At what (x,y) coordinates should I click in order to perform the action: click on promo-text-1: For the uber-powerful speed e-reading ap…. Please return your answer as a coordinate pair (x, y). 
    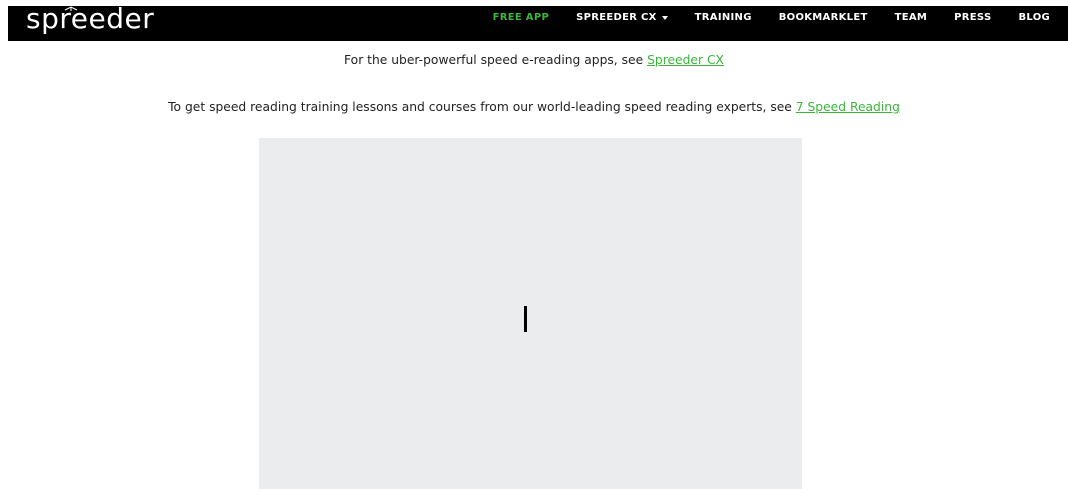
    Looking at the image, I should click on (496, 60).